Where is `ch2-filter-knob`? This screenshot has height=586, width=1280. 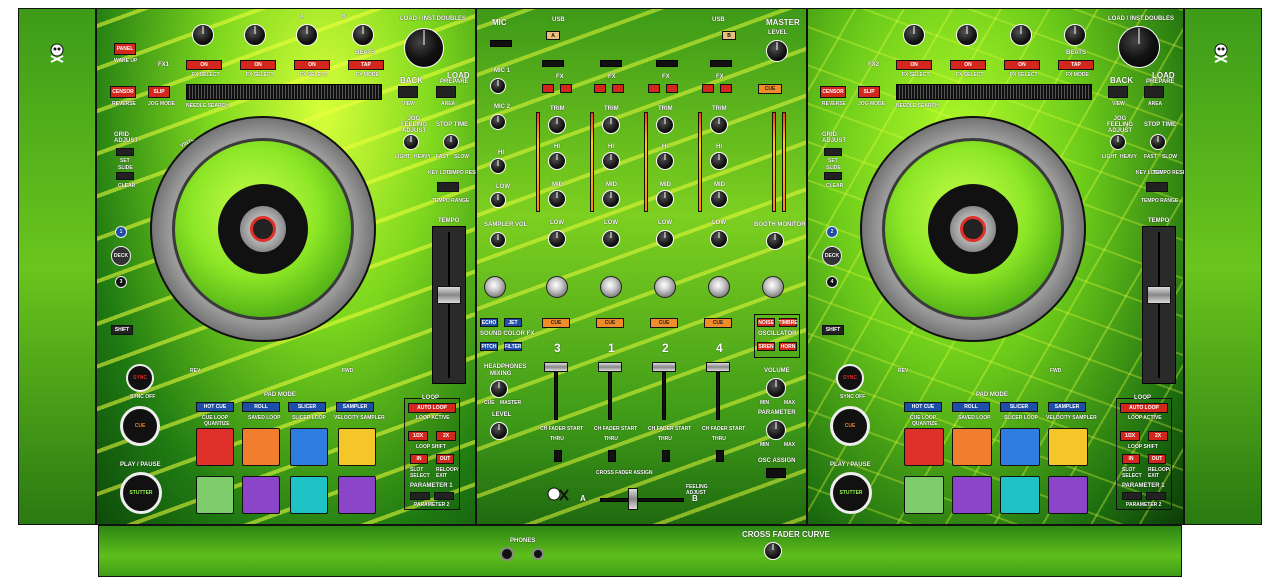 ch2-filter-knob is located at coordinates (611, 287).